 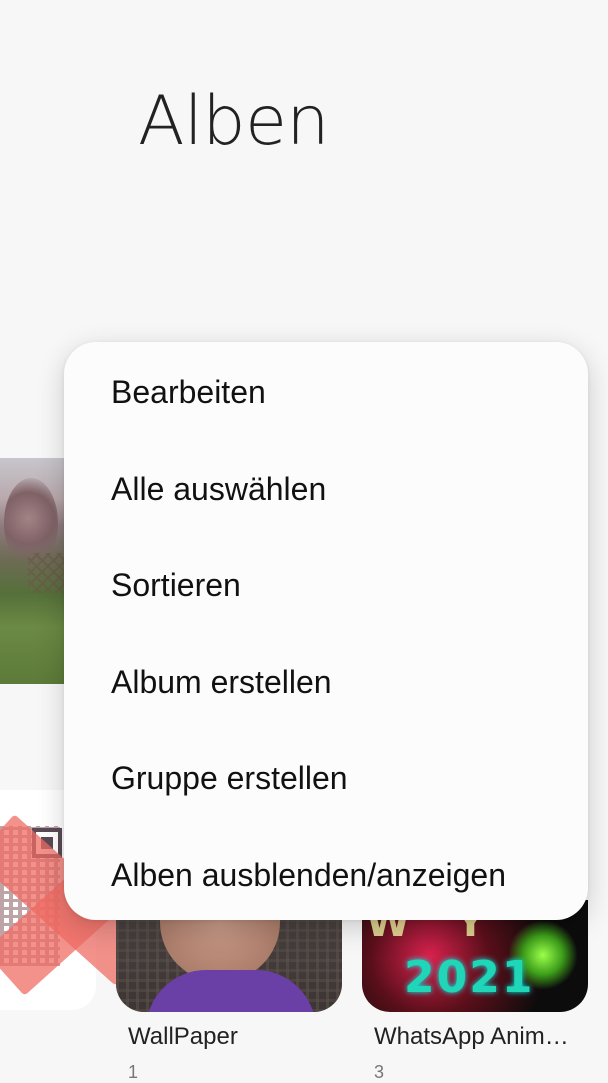 What do you see at coordinates (46, 573) in the screenshot?
I see `fence-image` at bounding box center [46, 573].